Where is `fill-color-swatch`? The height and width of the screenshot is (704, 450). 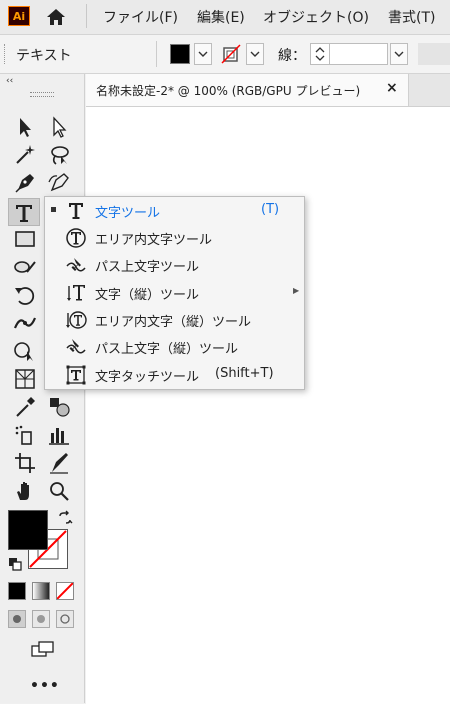 fill-color-swatch is located at coordinates (180, 54).